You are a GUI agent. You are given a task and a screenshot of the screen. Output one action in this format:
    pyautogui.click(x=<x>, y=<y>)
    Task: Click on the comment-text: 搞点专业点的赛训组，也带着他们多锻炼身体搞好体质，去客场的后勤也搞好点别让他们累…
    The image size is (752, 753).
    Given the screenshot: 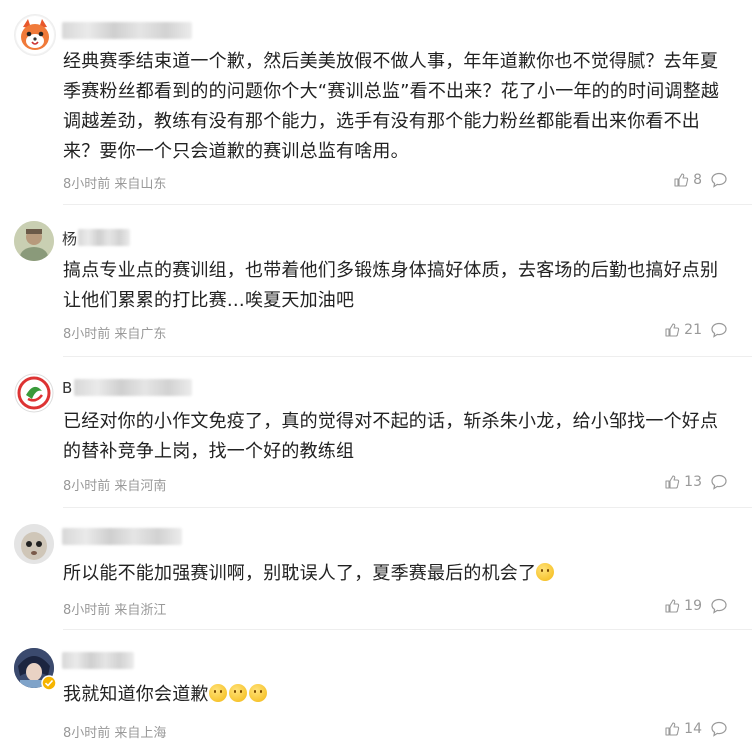 What is the action you would take?
    pyautogui.click(x=391, y=285)
    